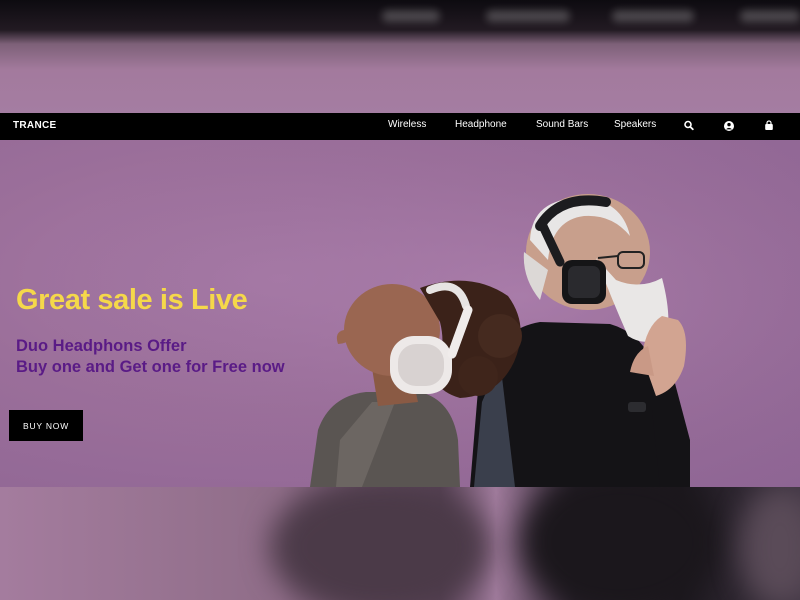 Image resolution: width=800 pixels, height=600 pixels. Describe the element at coordinates (769, 126) in the screenshot. I see `cart-icon` at that location.